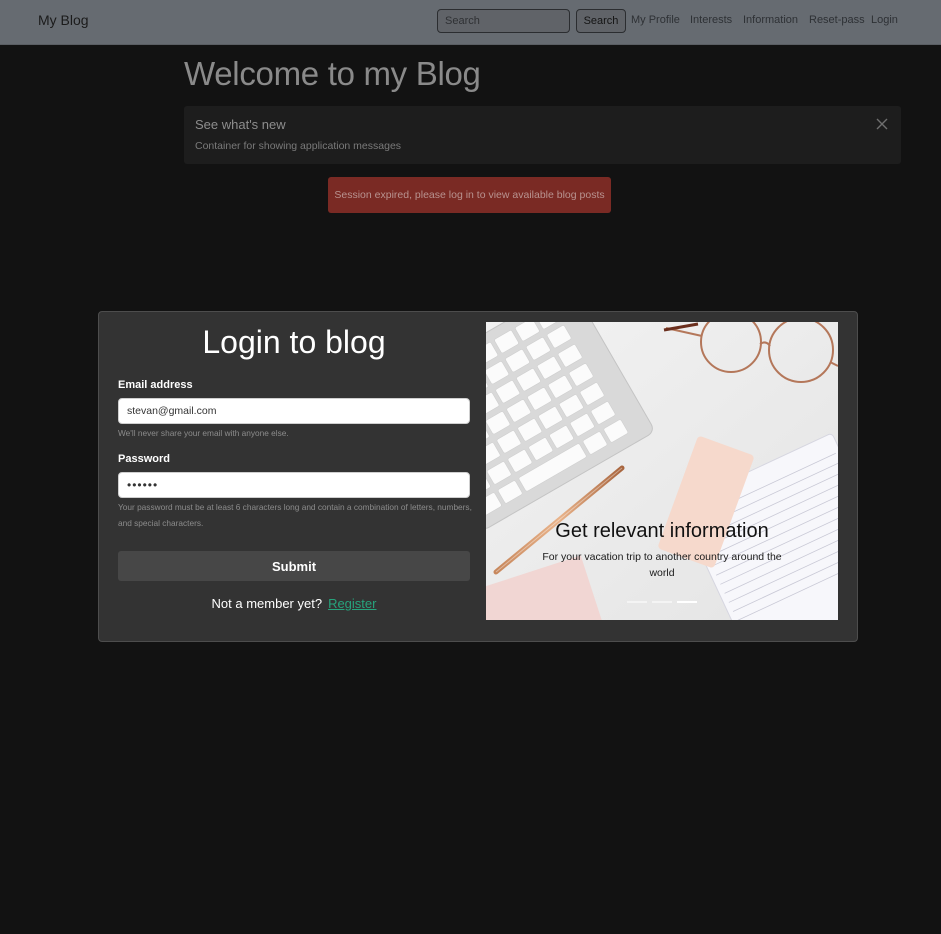 This screenshot has height=934, width=941. Describe the element at coordinates (352, 603) in the screenshot. I see `register-link: Register` at that location.